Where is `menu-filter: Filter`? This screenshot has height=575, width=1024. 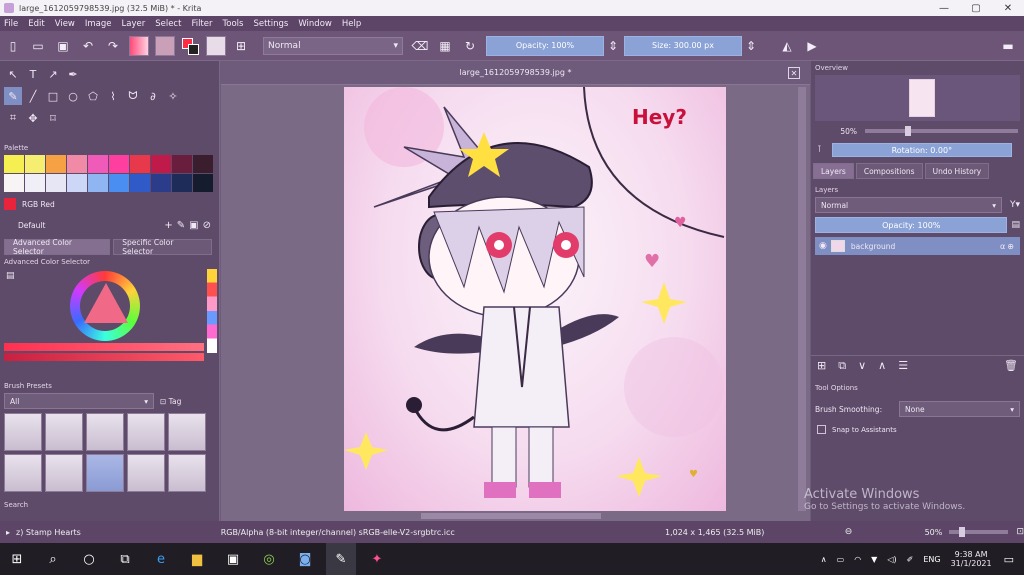 menu-filter: Filter is located at coordinates (201, 24).